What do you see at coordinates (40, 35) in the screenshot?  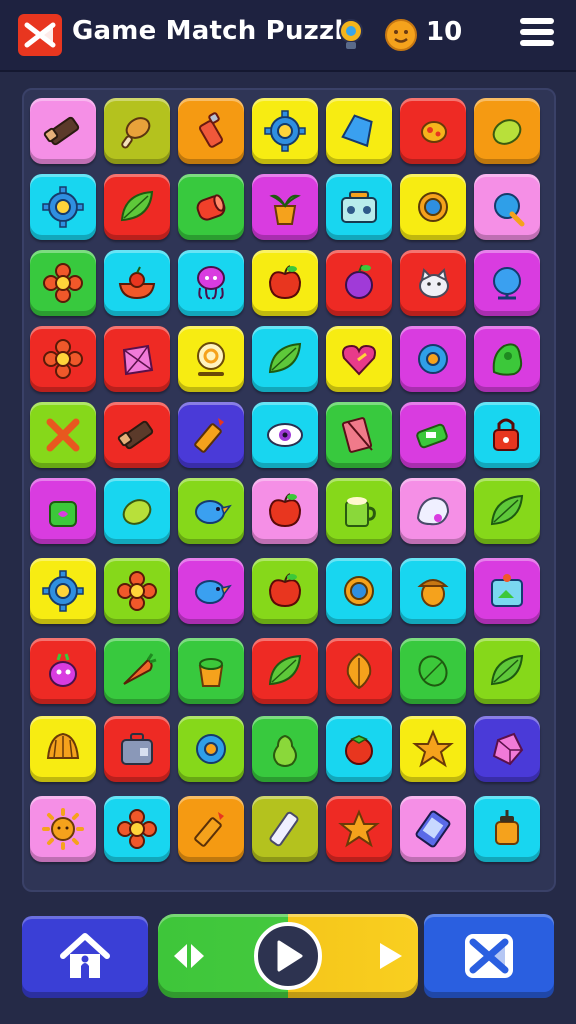 I see `app-logo-icon` at bounding box center [40, 35].